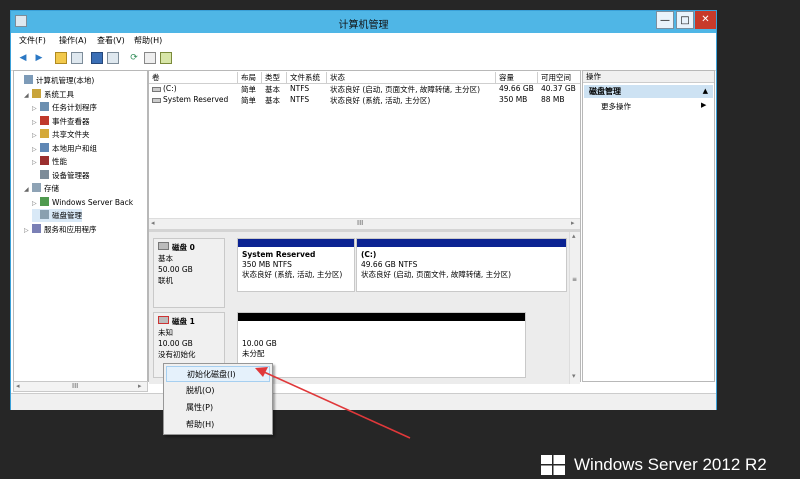 This screenshot has width=800, height=479. What do you see at coordinates (704, 105) in the screenshot?
I see `submenu-arrow-icon: ▶` at bounding box center [704, 105].